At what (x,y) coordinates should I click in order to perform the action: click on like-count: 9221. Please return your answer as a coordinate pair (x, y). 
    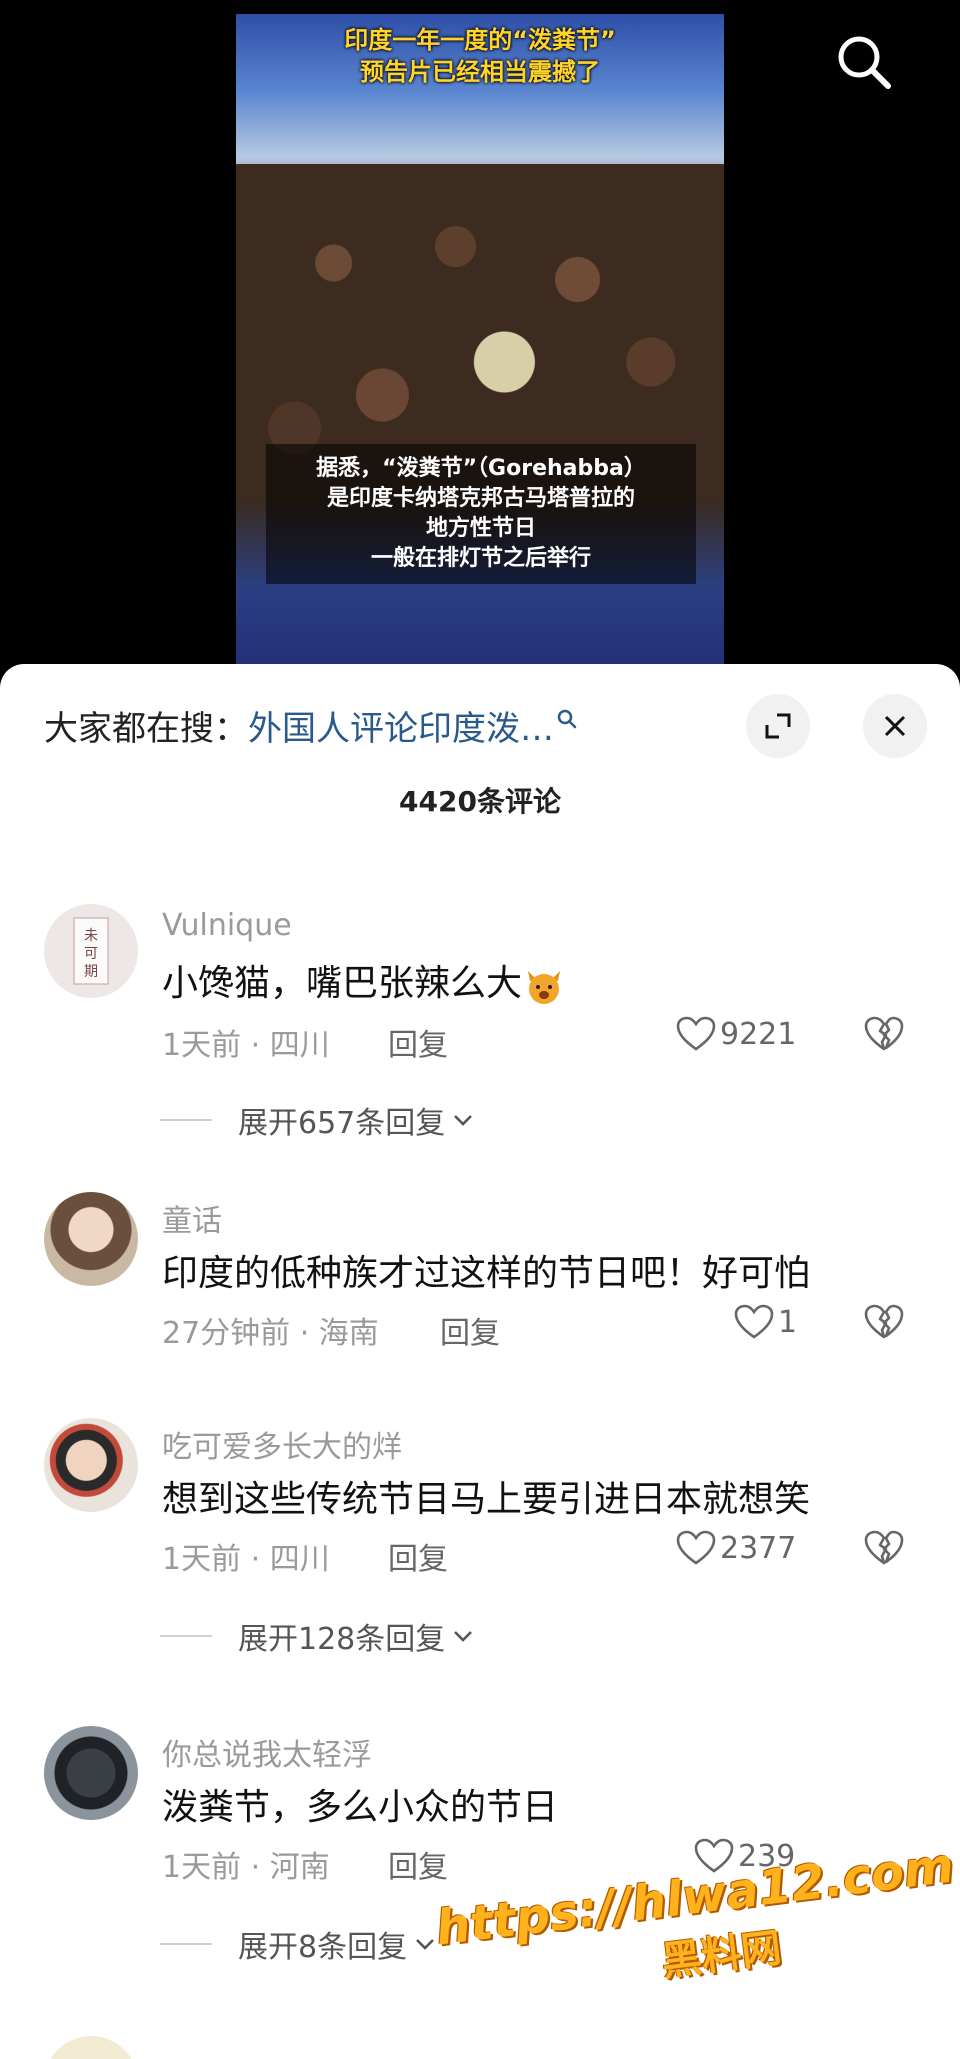
    Looking at the image, I should click on (758, 1034).